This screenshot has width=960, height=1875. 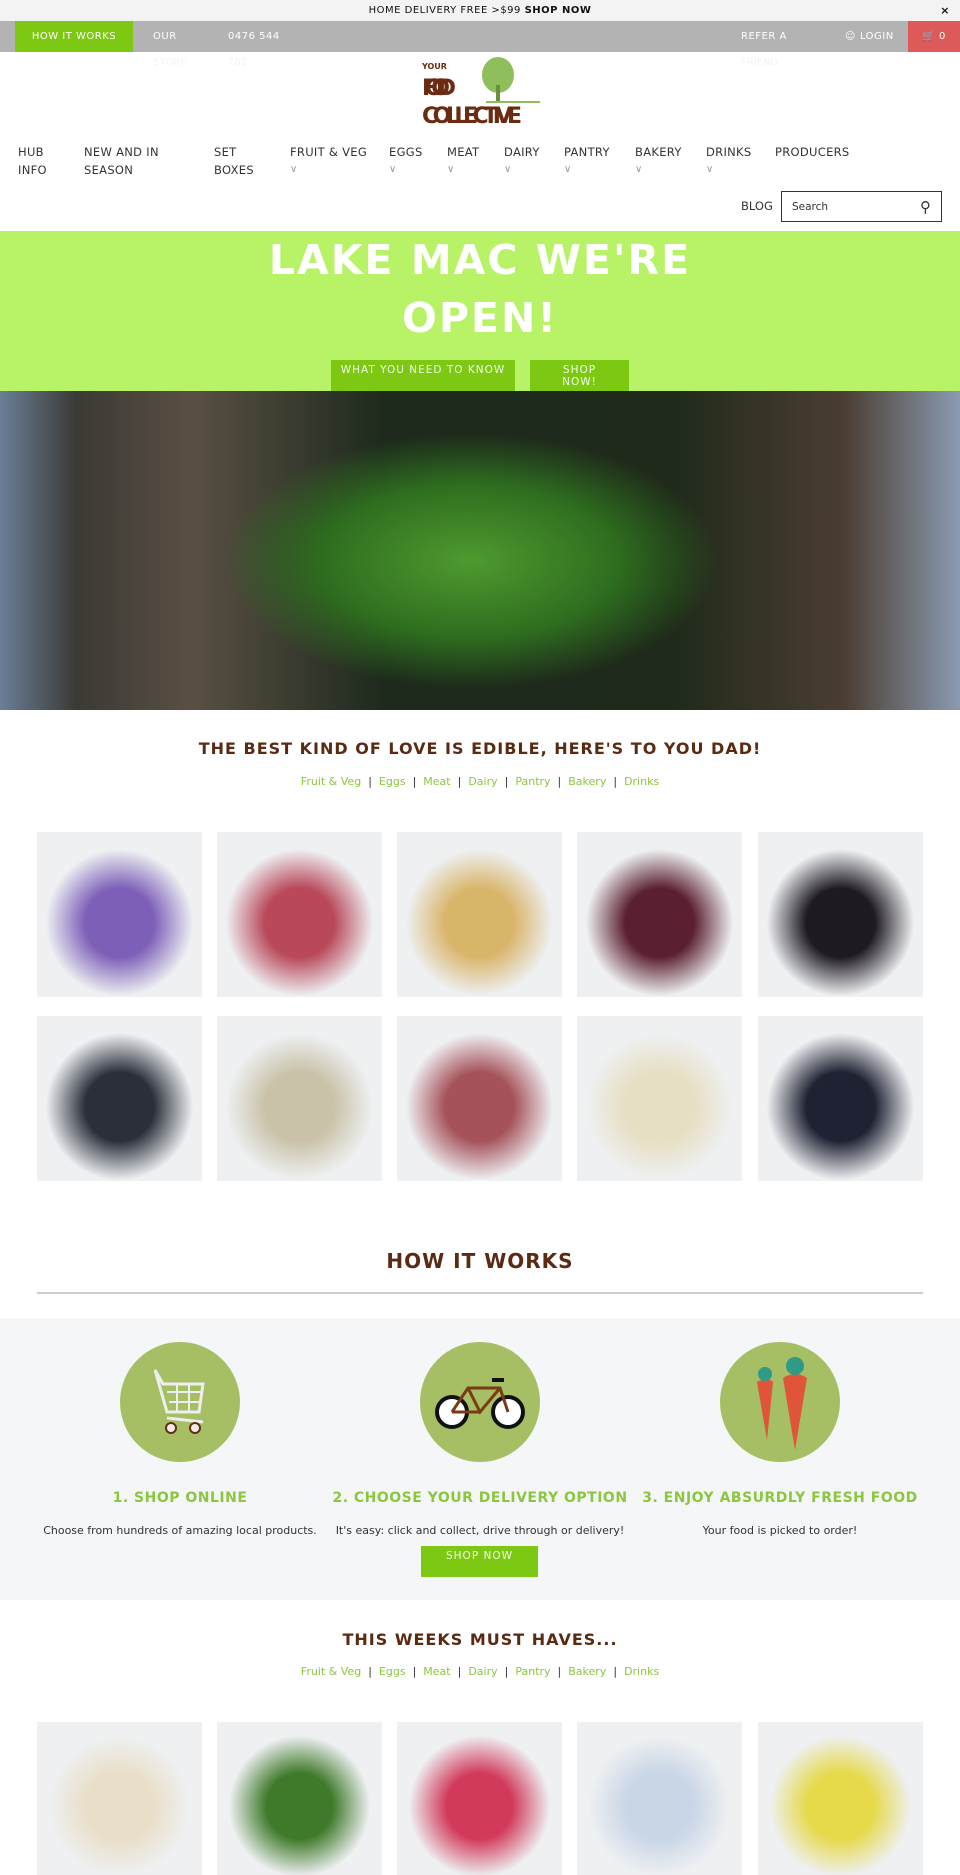 What do you see at coordinates (810, 206) in the screenshot?
I see `search-placeholder: Search` at bounding box center [810, 206].